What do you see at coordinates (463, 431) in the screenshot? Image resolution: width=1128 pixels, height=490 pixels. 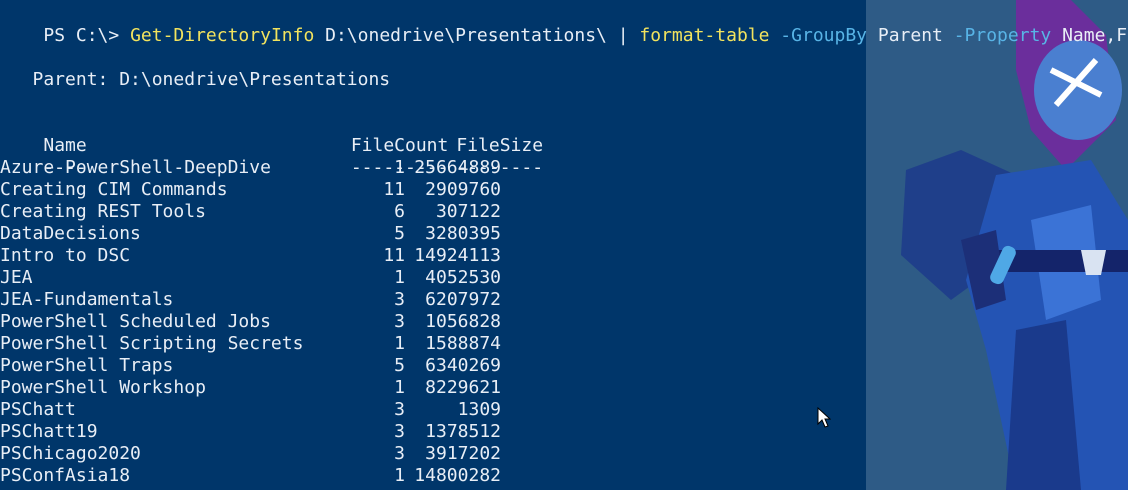 I see `row-filesize: 1378512` at bounding box center [463, 431].